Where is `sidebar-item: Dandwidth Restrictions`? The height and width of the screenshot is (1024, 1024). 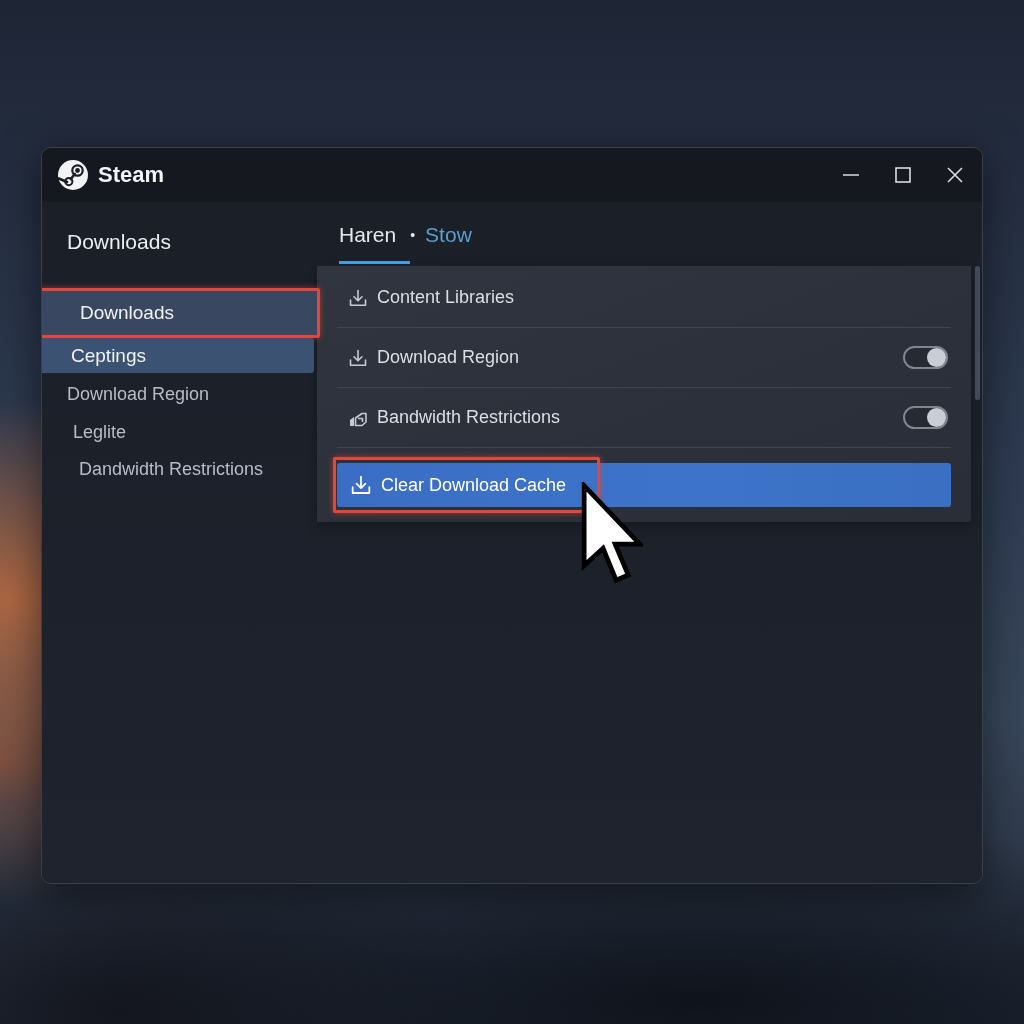
sidebar-item: Dandwidth Restrictions is located at coordinates (179, 469).